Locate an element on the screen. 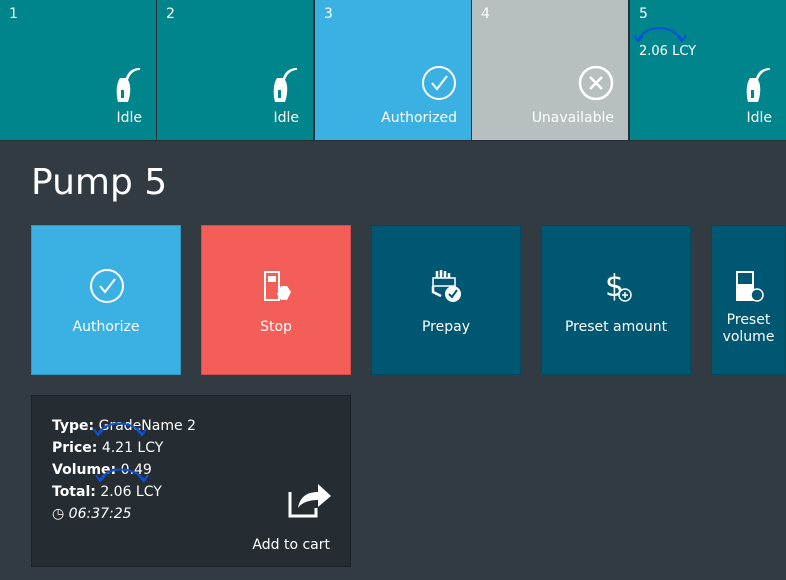 The height and width of the screenshot is (580, 786). preset-amount-button: $ Preset amount is located at coordinates (616, 300).